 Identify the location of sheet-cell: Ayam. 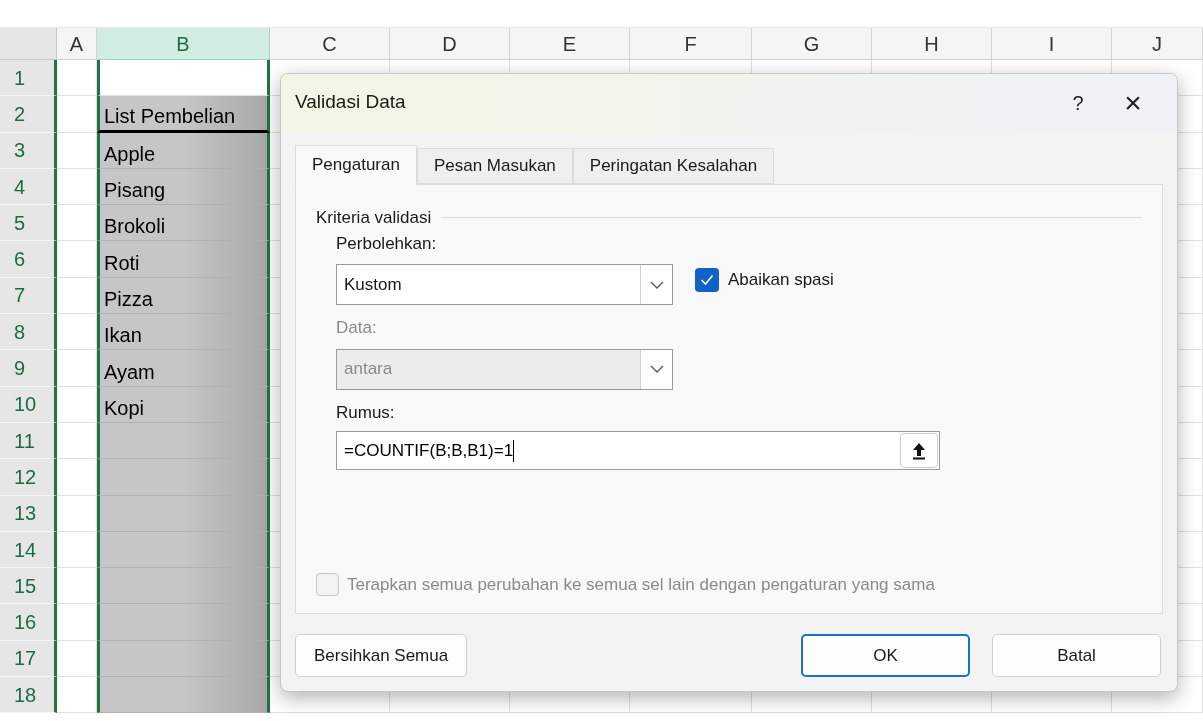
(183, 368).